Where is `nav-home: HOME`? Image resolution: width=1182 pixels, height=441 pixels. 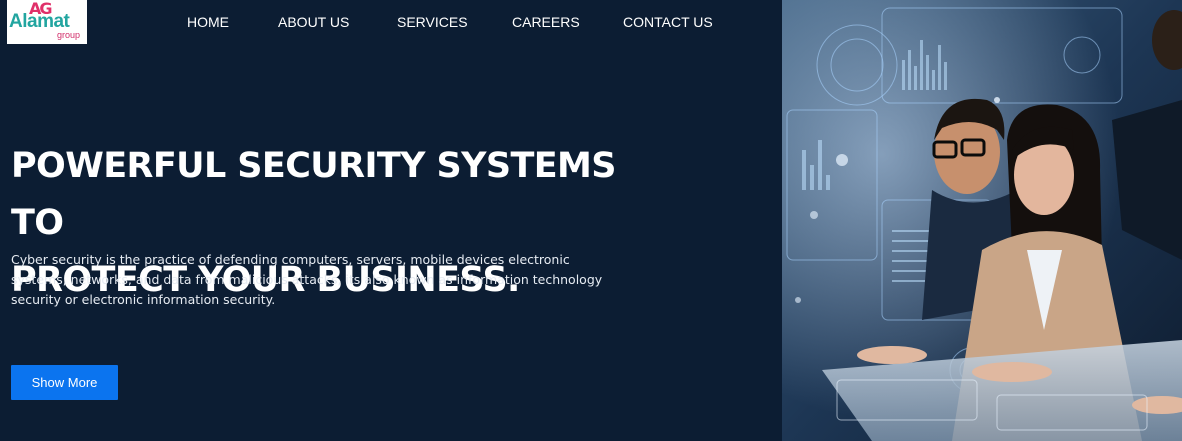 nav-home: HOME is located at coordinates (208, 22).